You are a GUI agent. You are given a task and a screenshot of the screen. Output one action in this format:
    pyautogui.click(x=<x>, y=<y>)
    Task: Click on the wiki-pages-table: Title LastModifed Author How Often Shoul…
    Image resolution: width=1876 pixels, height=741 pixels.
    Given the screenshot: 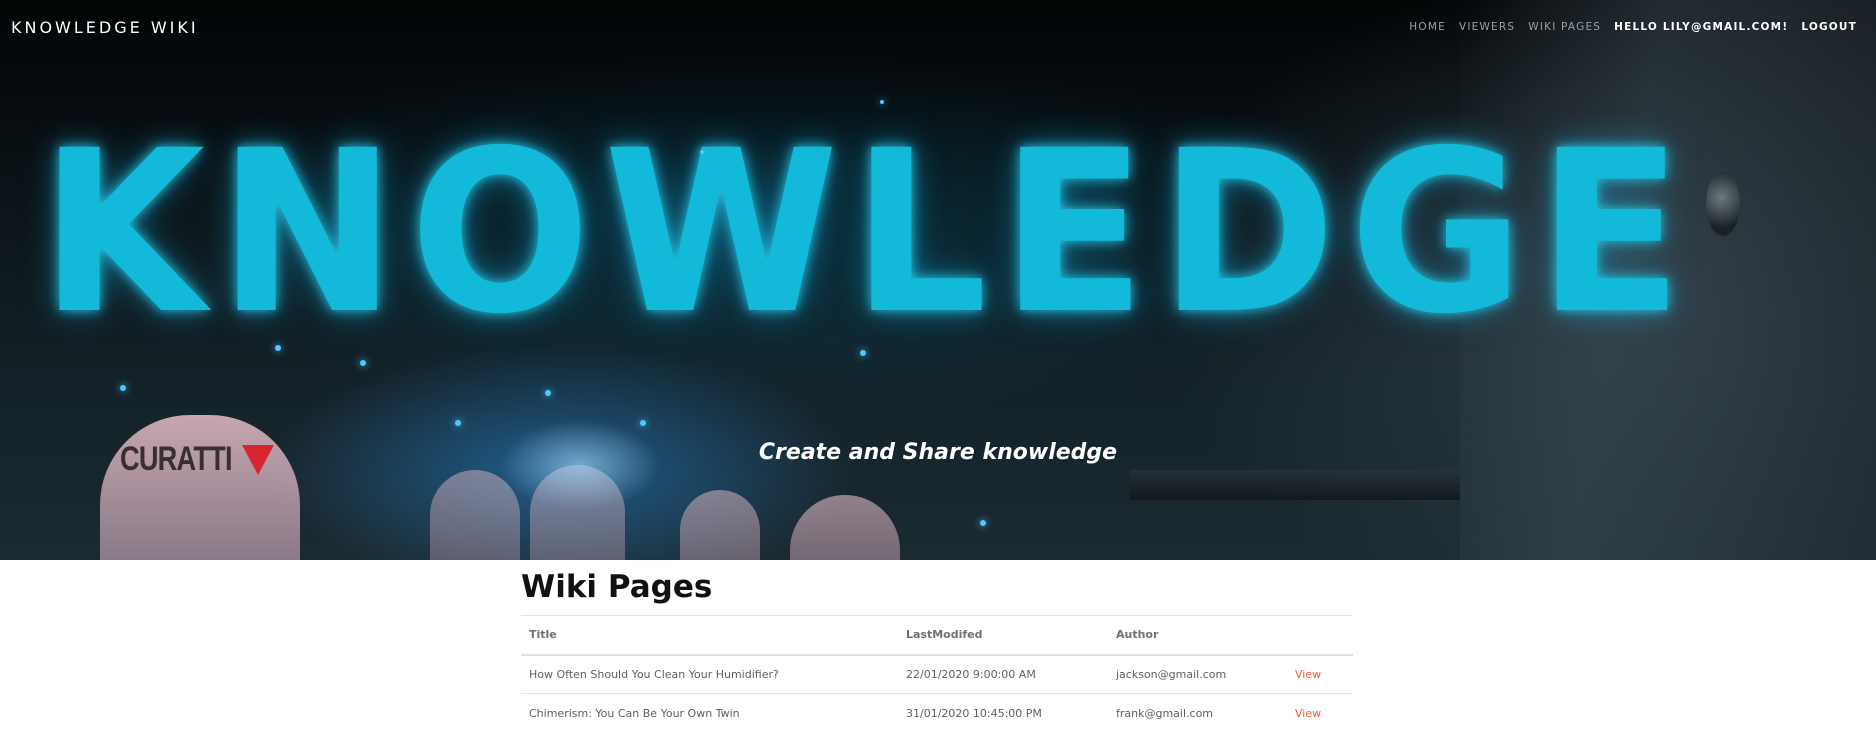 What is the action you would take?
    pyautogui.click(x=937, y=674)
    